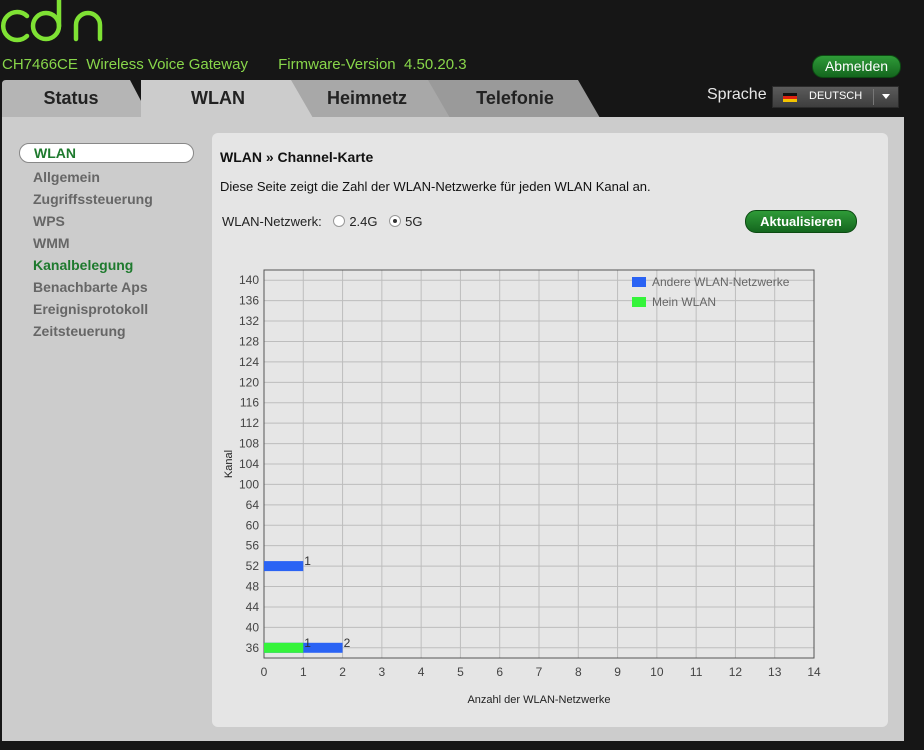 Image resolution: width=924 pixels, height=750 pixels. Describe the element at coordinates (696, 672) in the screenshot. I see `x-tick-label: 11` at that location.